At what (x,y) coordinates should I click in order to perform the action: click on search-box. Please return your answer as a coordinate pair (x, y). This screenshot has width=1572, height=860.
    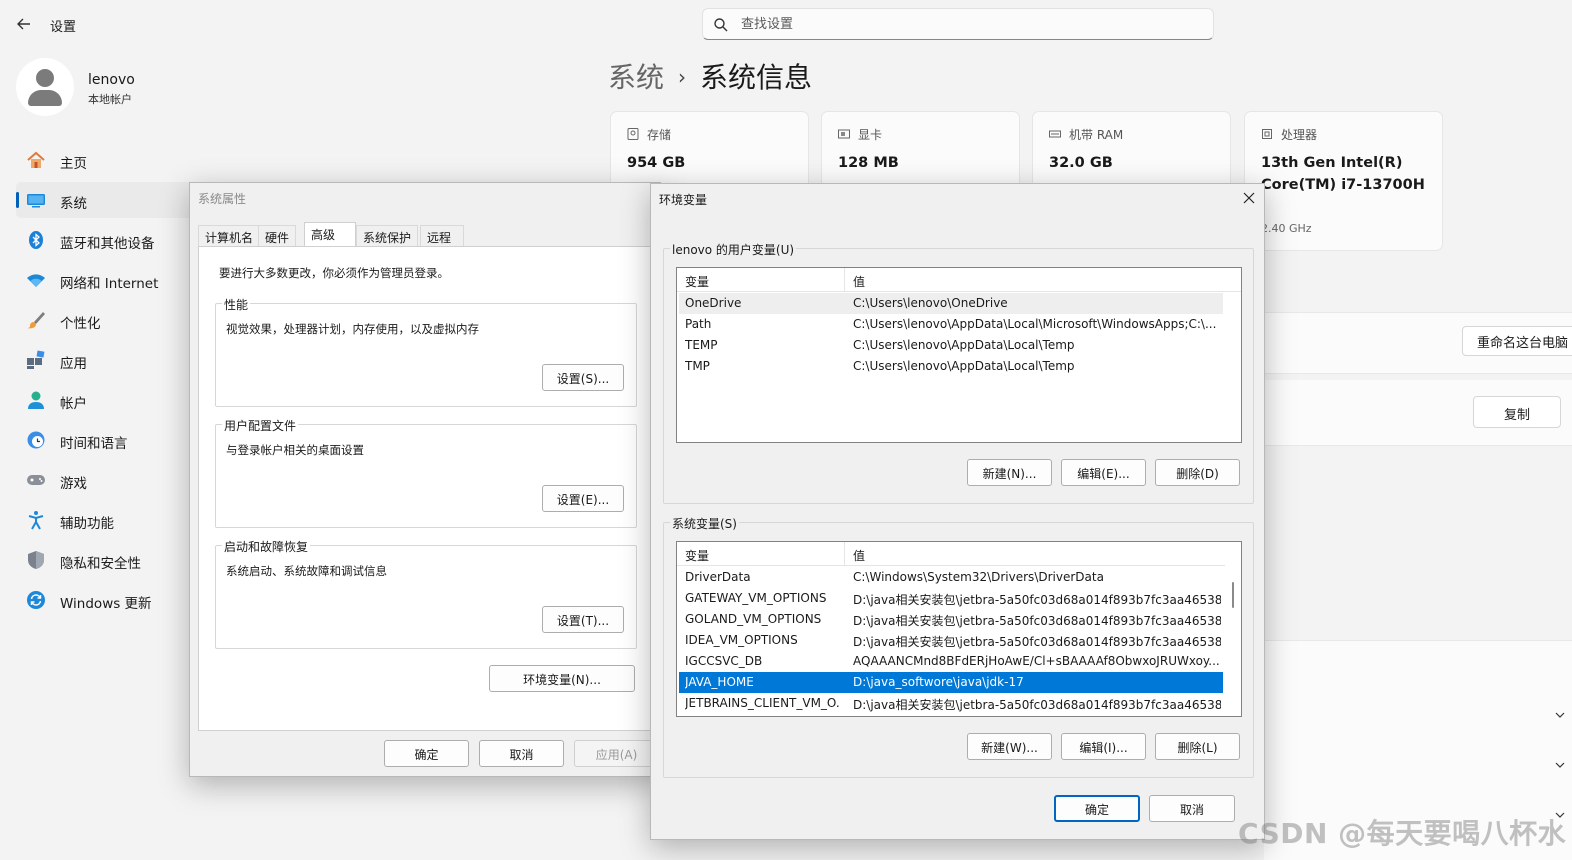
    Looking at the image, I should click on (958, 24).